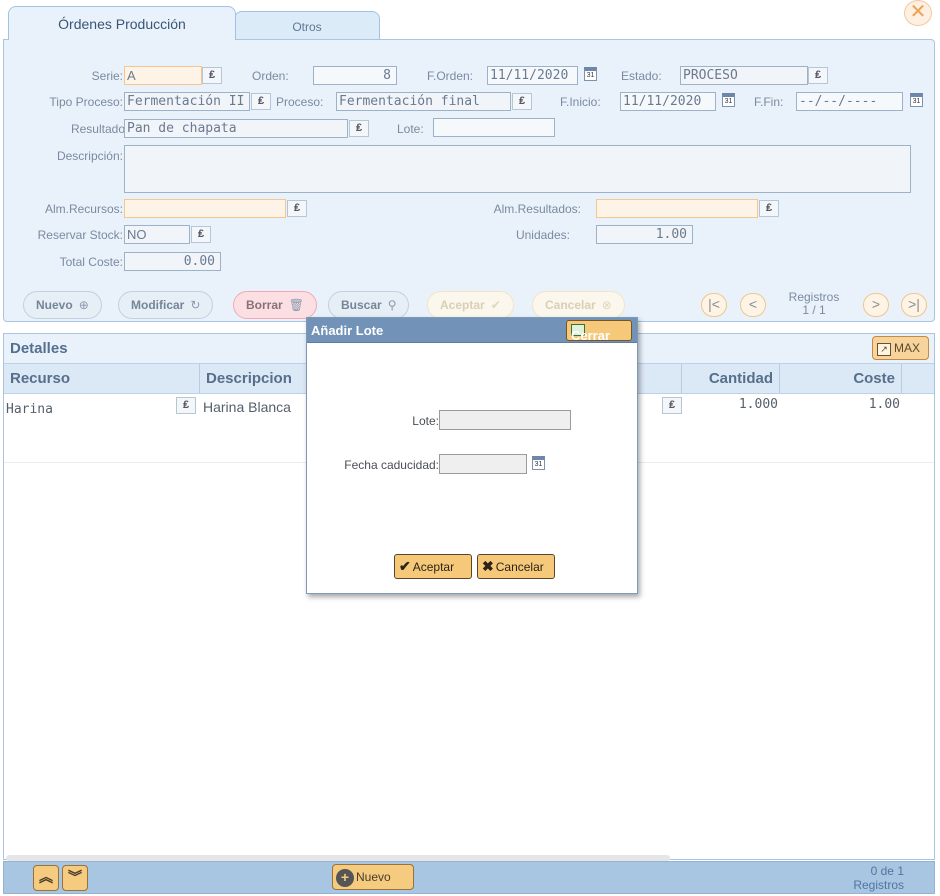  What do you see at coordinates (405, 566) in the screenshot?
I see `check-icon: ✔` at bounding box center [405, 566].